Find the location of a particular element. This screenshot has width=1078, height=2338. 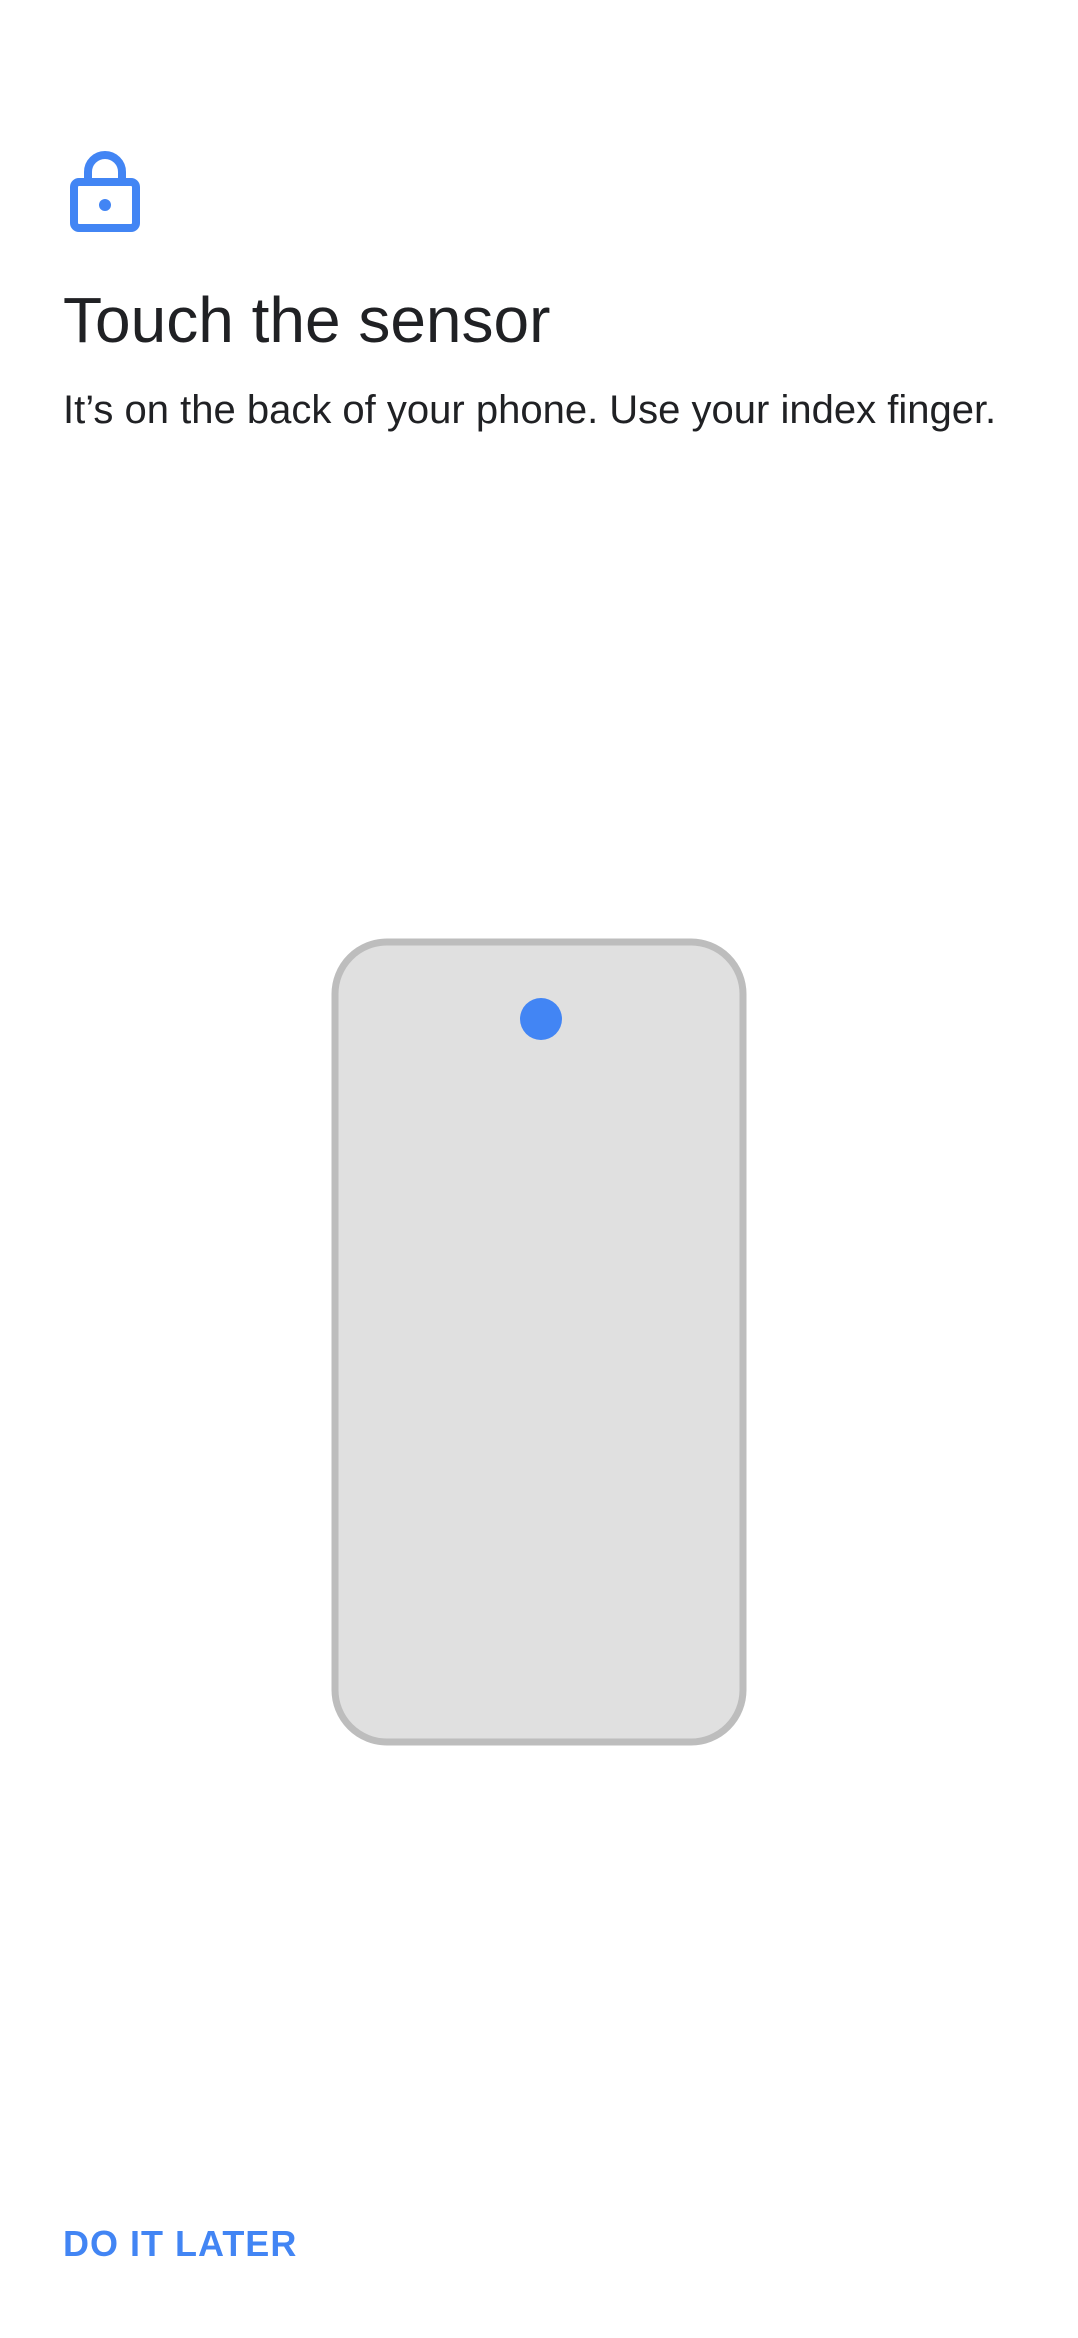

lock-icon is located at coordinates (105, 191).